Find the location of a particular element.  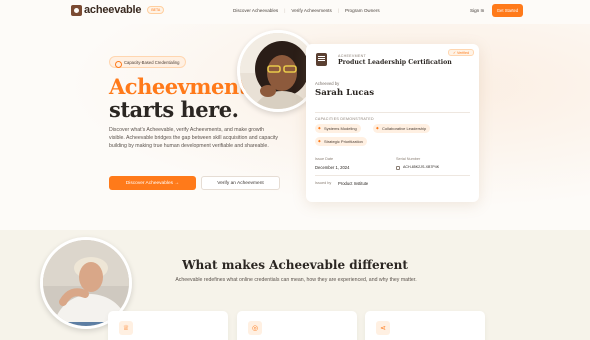

nav-link-discover: Discover Acheevables is located at coordinates (255, 10).